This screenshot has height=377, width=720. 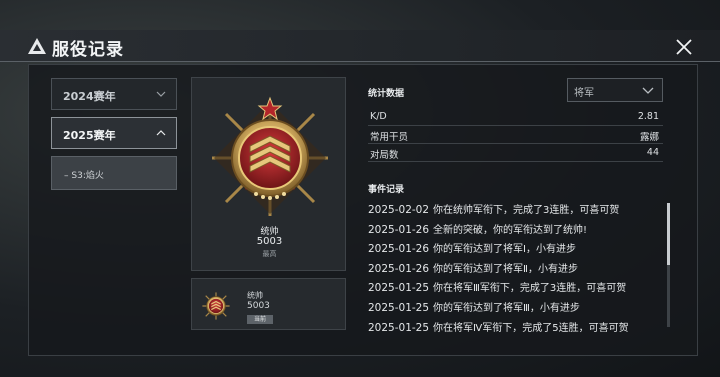 I want to click on title-divider, so click(x=360, y=61).